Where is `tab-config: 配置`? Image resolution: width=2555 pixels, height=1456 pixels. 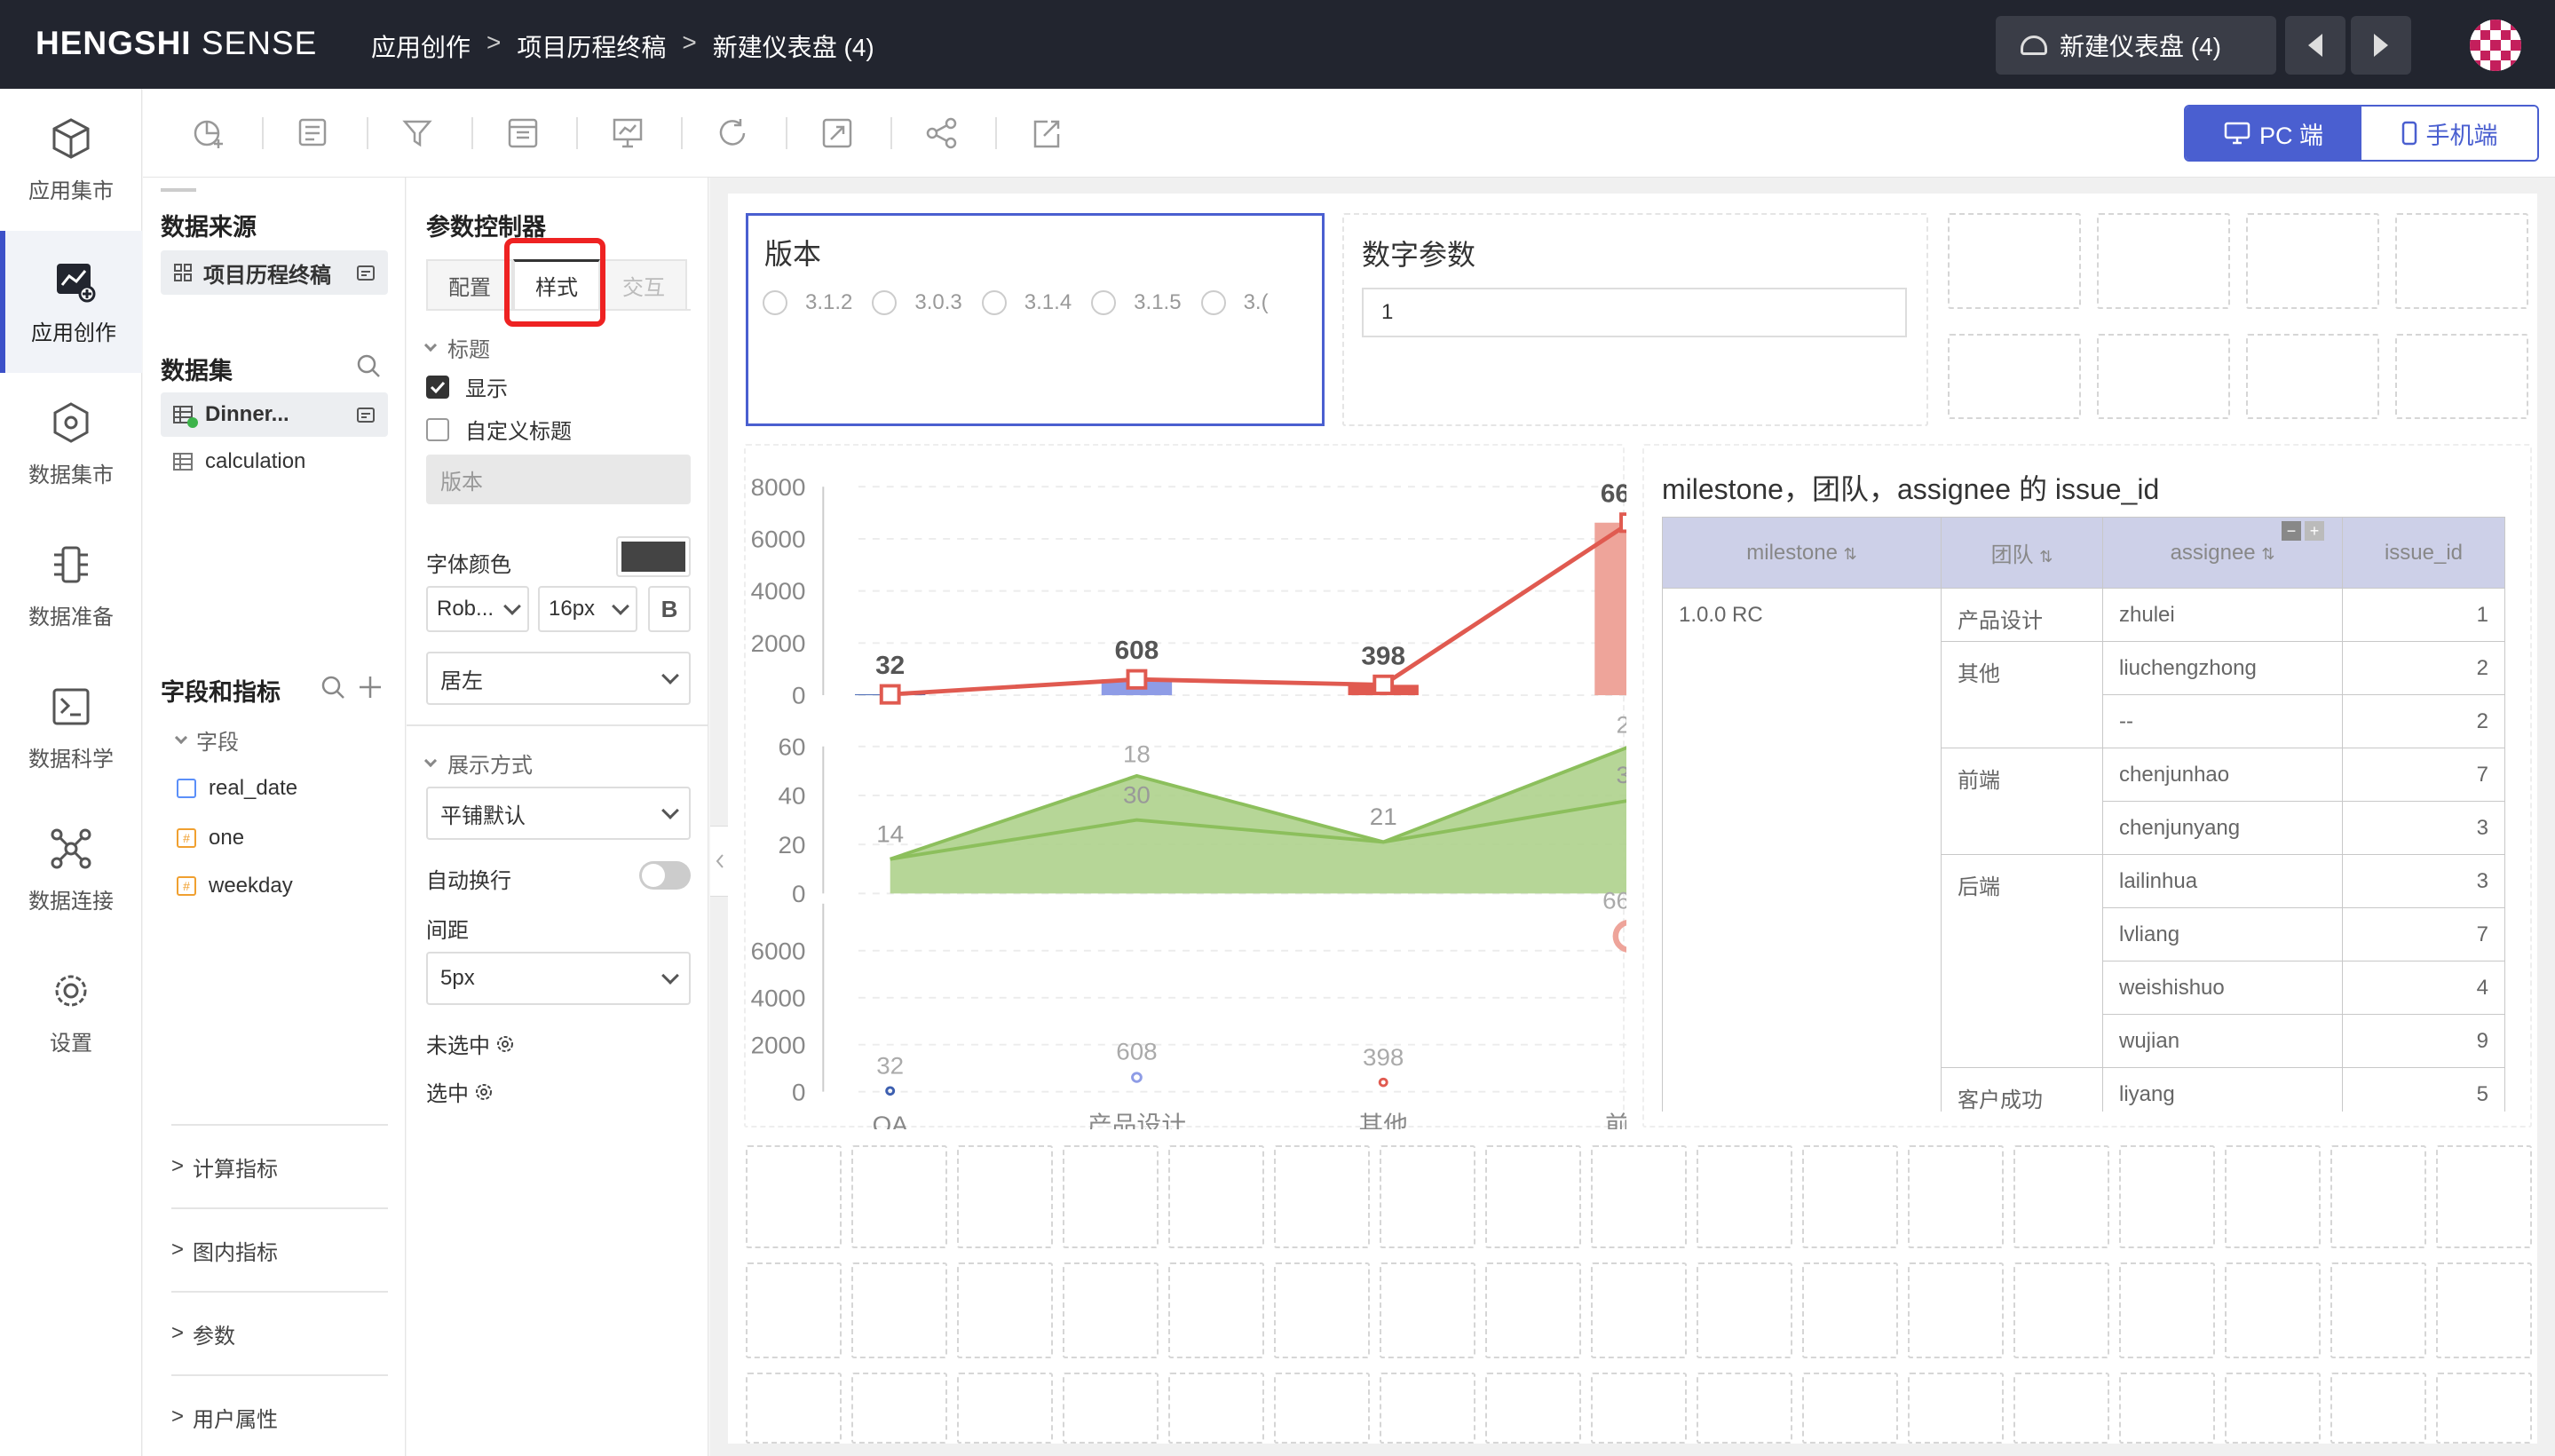
tab-config: 配置 is located at coordinates (469, 284).